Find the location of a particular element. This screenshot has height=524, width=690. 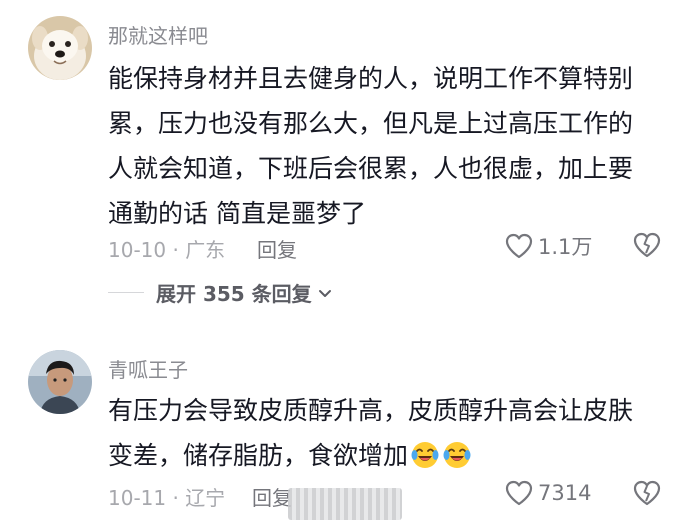

date-location: 10-10 · 广东 is located at coordinates (167, 250).